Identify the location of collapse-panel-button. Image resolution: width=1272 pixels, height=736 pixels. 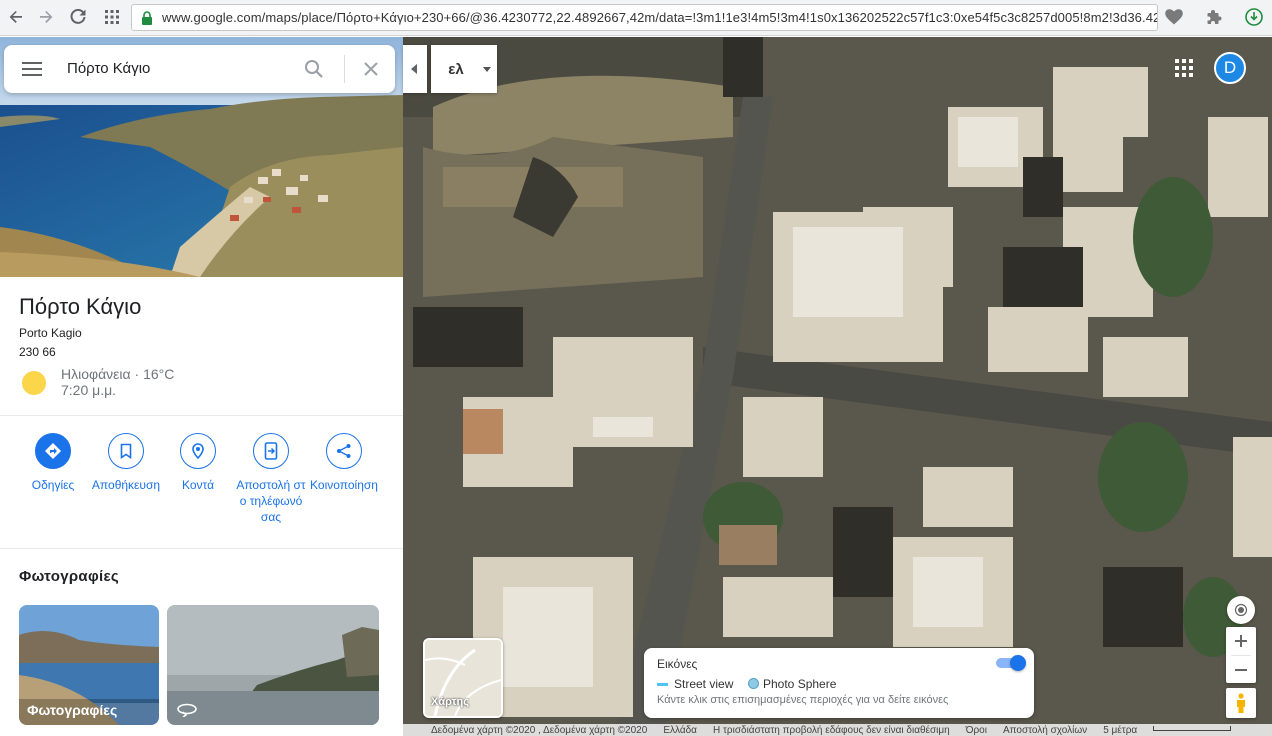
(415, 69).